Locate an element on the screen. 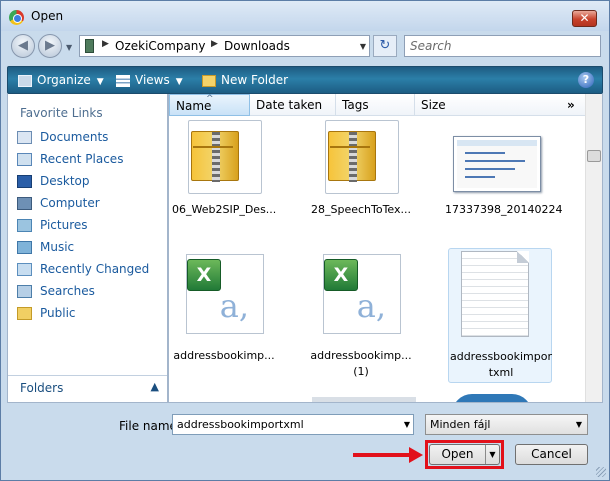 Image resolution: width=610 pixels, height=481 pixels. open-button: Open ▼ is located at coordinates (464, 454).